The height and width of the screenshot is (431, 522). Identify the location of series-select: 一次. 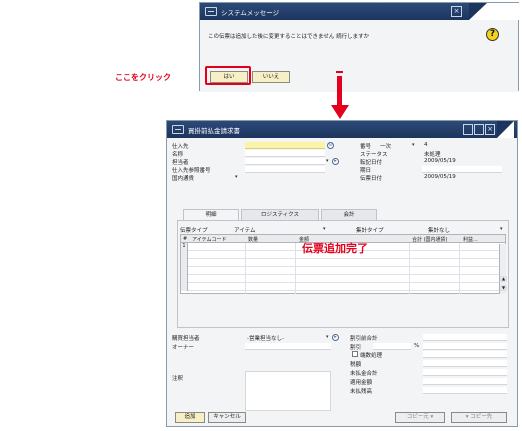
(385, 146).